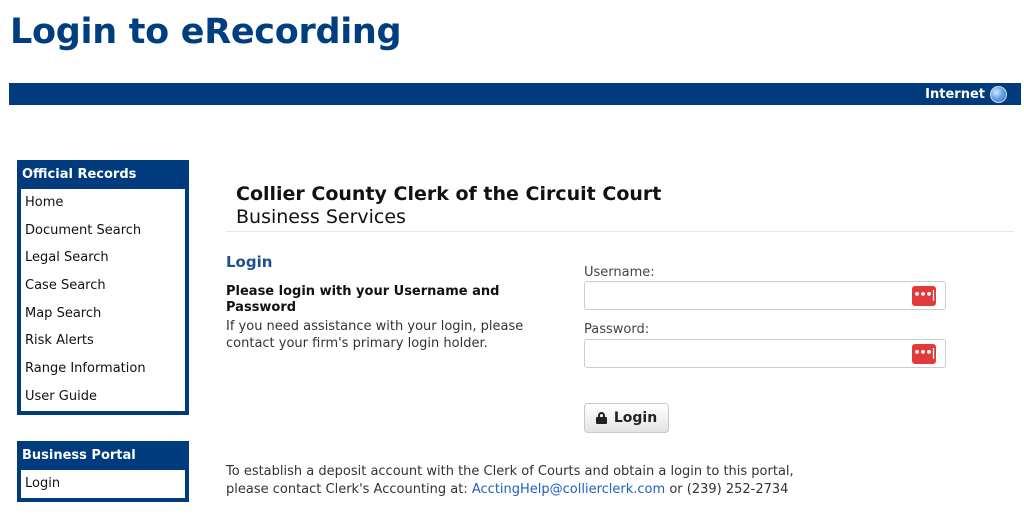 This screenshot has height=516, width=1024. Describe the element at coordinates (79, 455) in the screenshot. I see `business-portal-heading: Business Portal` at that location.